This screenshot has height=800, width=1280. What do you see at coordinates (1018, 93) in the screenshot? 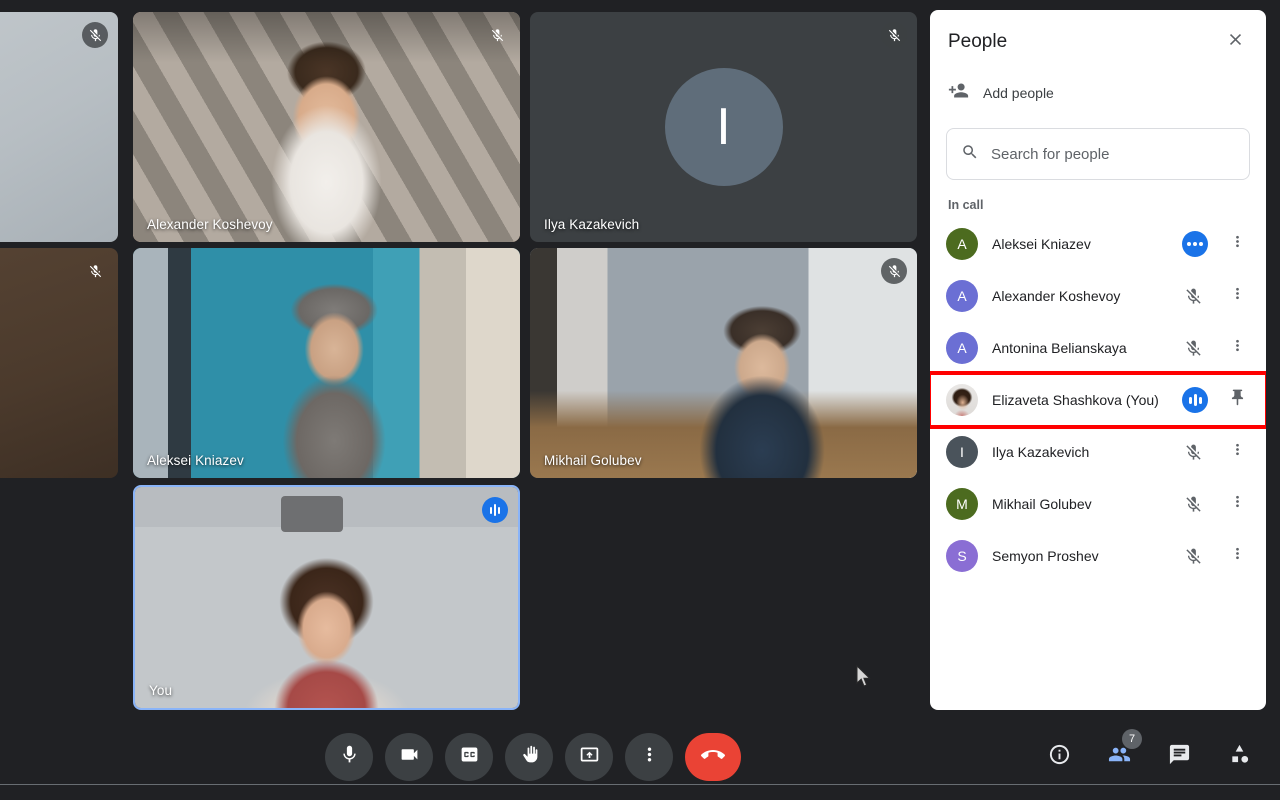
I see `add-people-label: Add people` at bounding box center [1018, 93].